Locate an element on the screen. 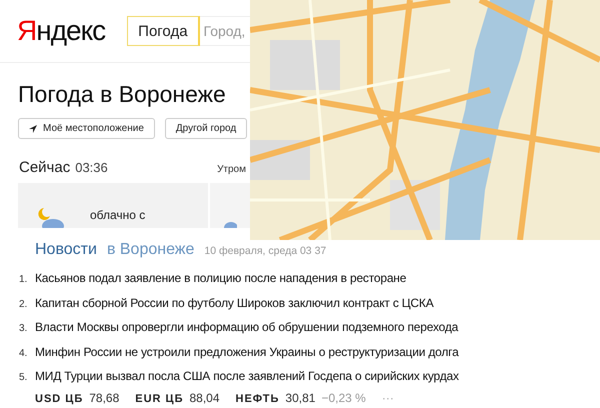 The width and height of the screenshot is (600, 408). quote-name: НЕФТЬ is located at coordinates (258, 398).